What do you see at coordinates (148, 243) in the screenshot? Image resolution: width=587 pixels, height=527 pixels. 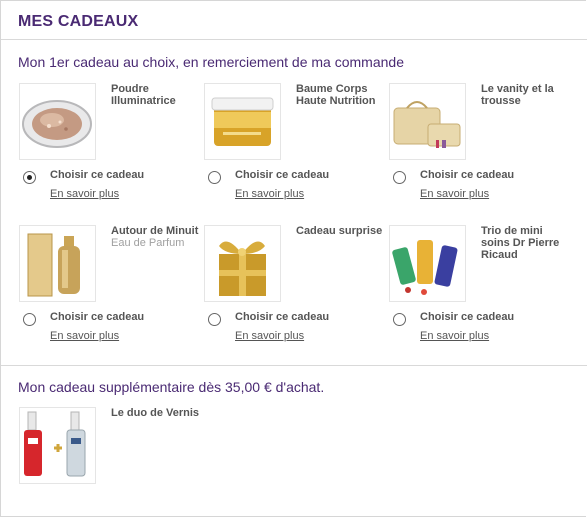 I see `gift-subtitle: Eau de Parfum` at bounding box center [148, 243].